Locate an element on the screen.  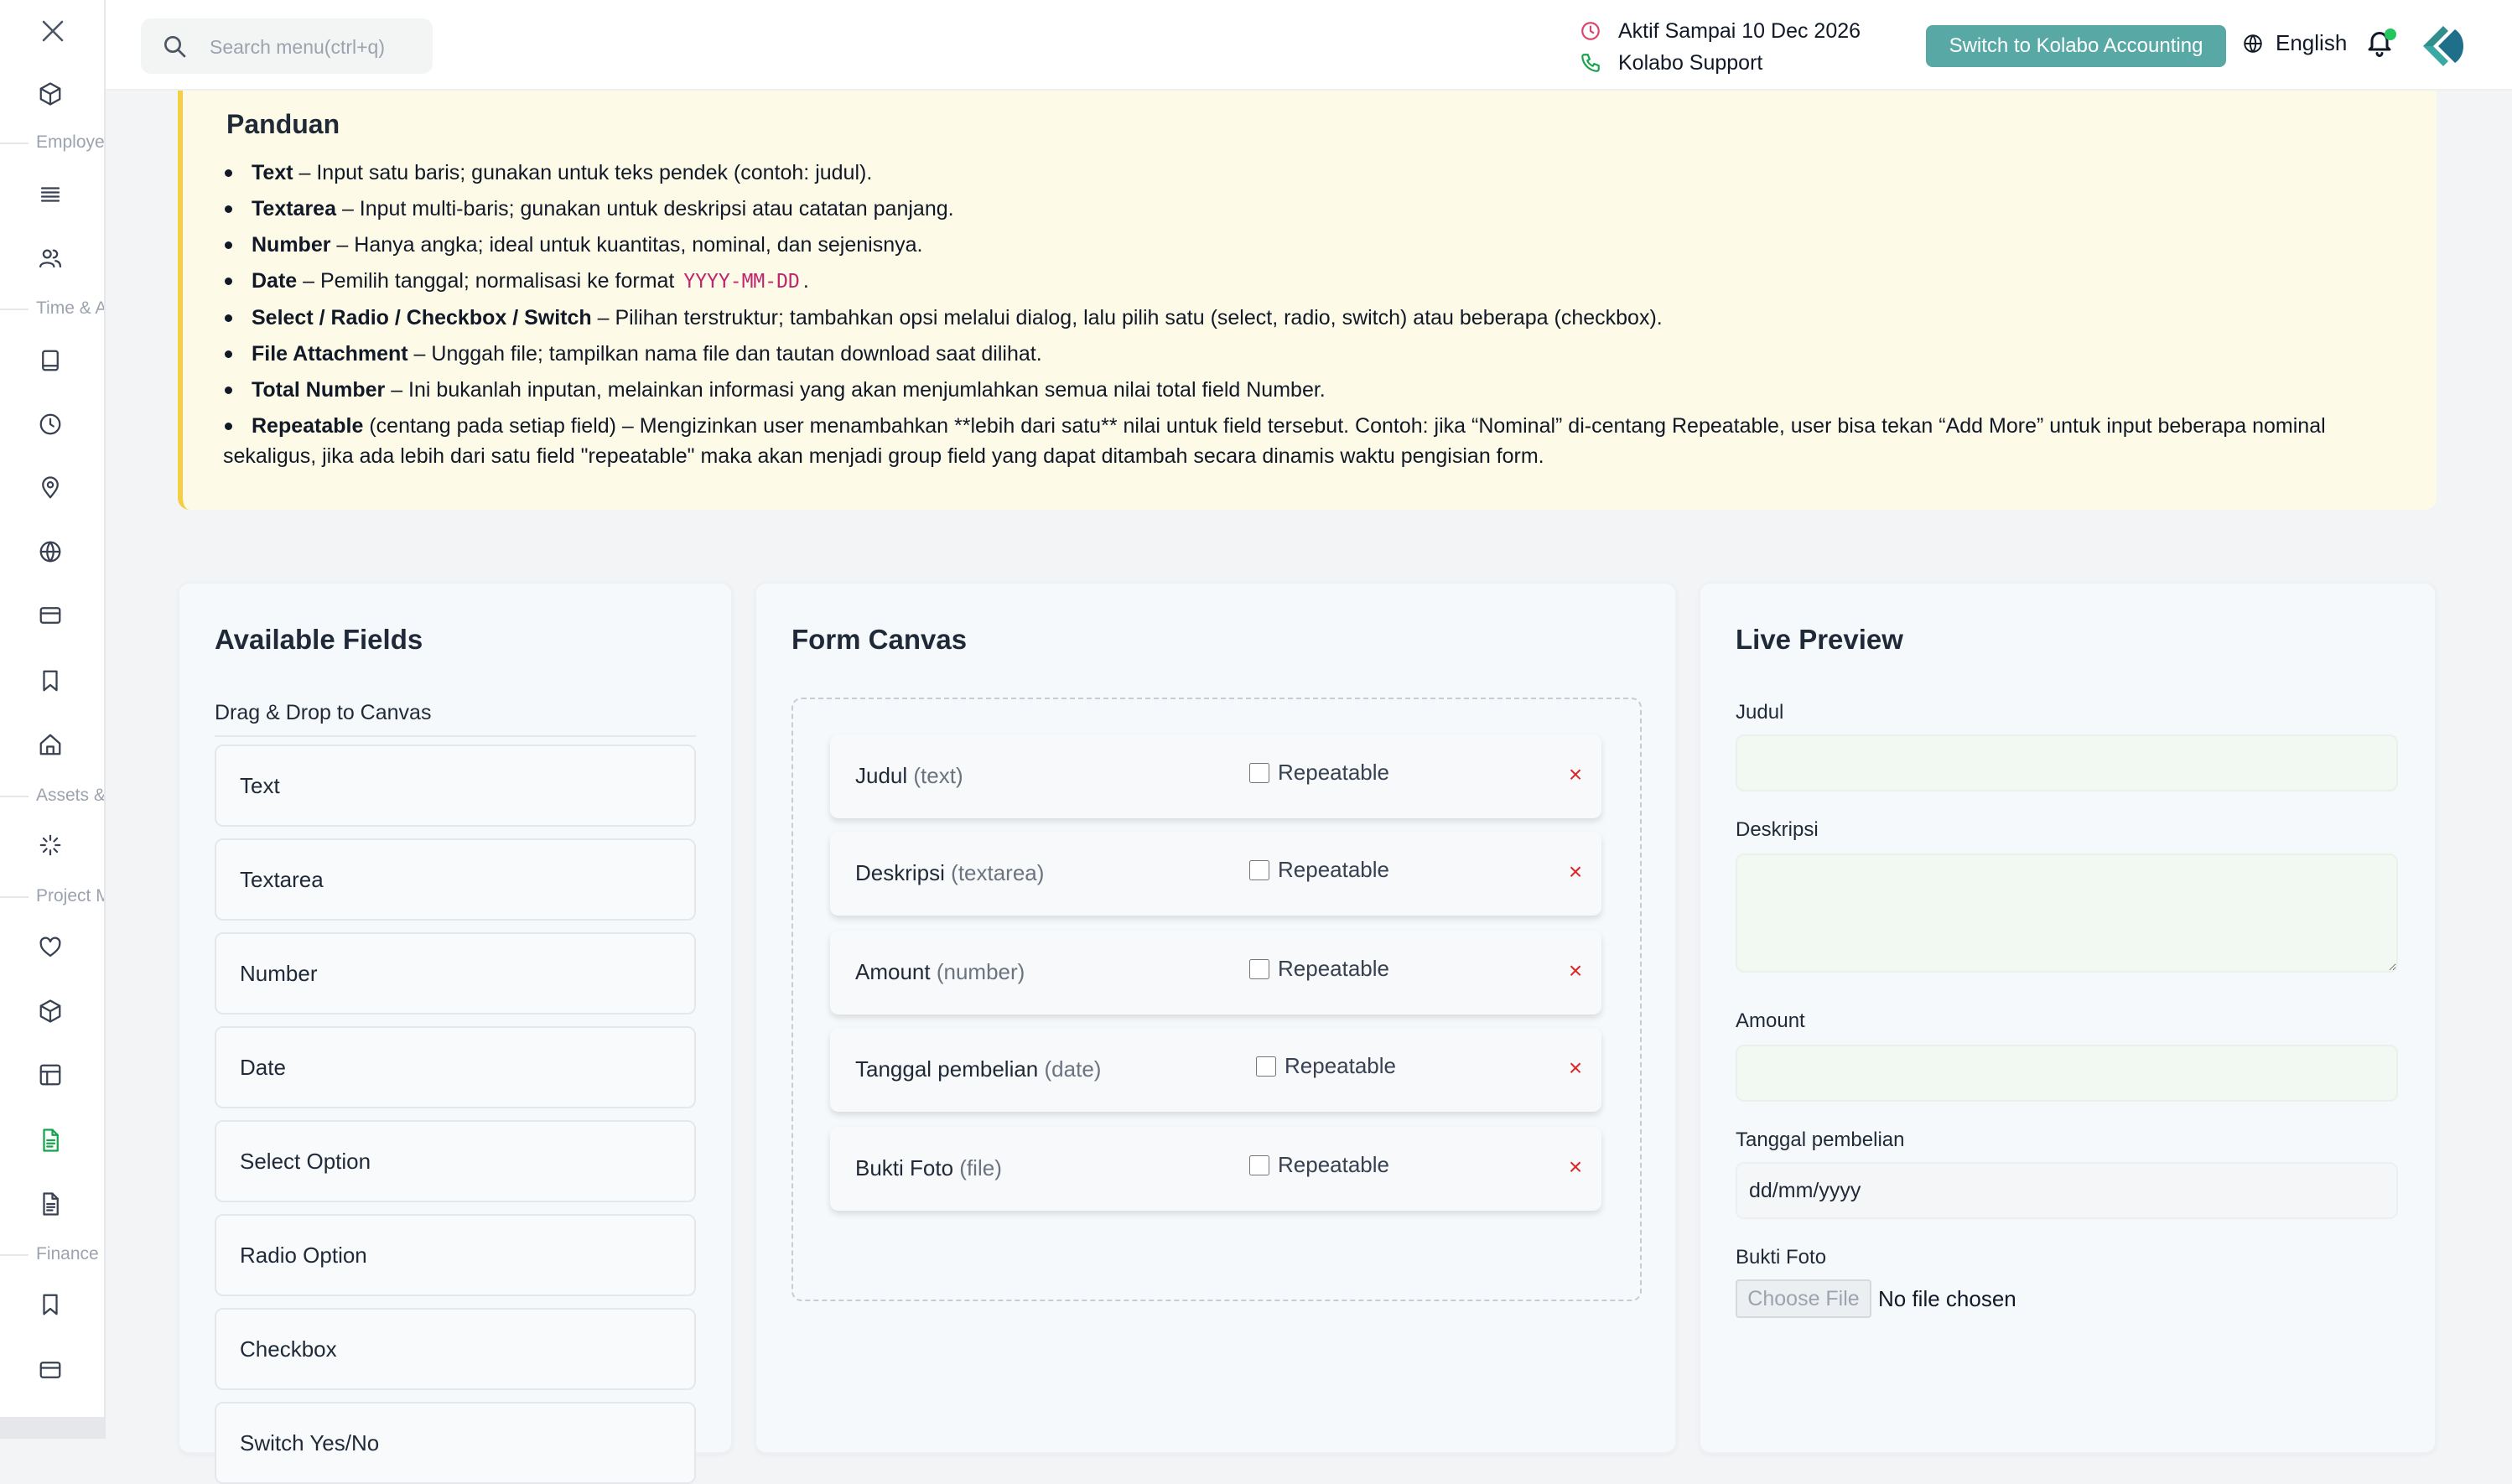
language-selector: English is located at coordinates (2294, 43).